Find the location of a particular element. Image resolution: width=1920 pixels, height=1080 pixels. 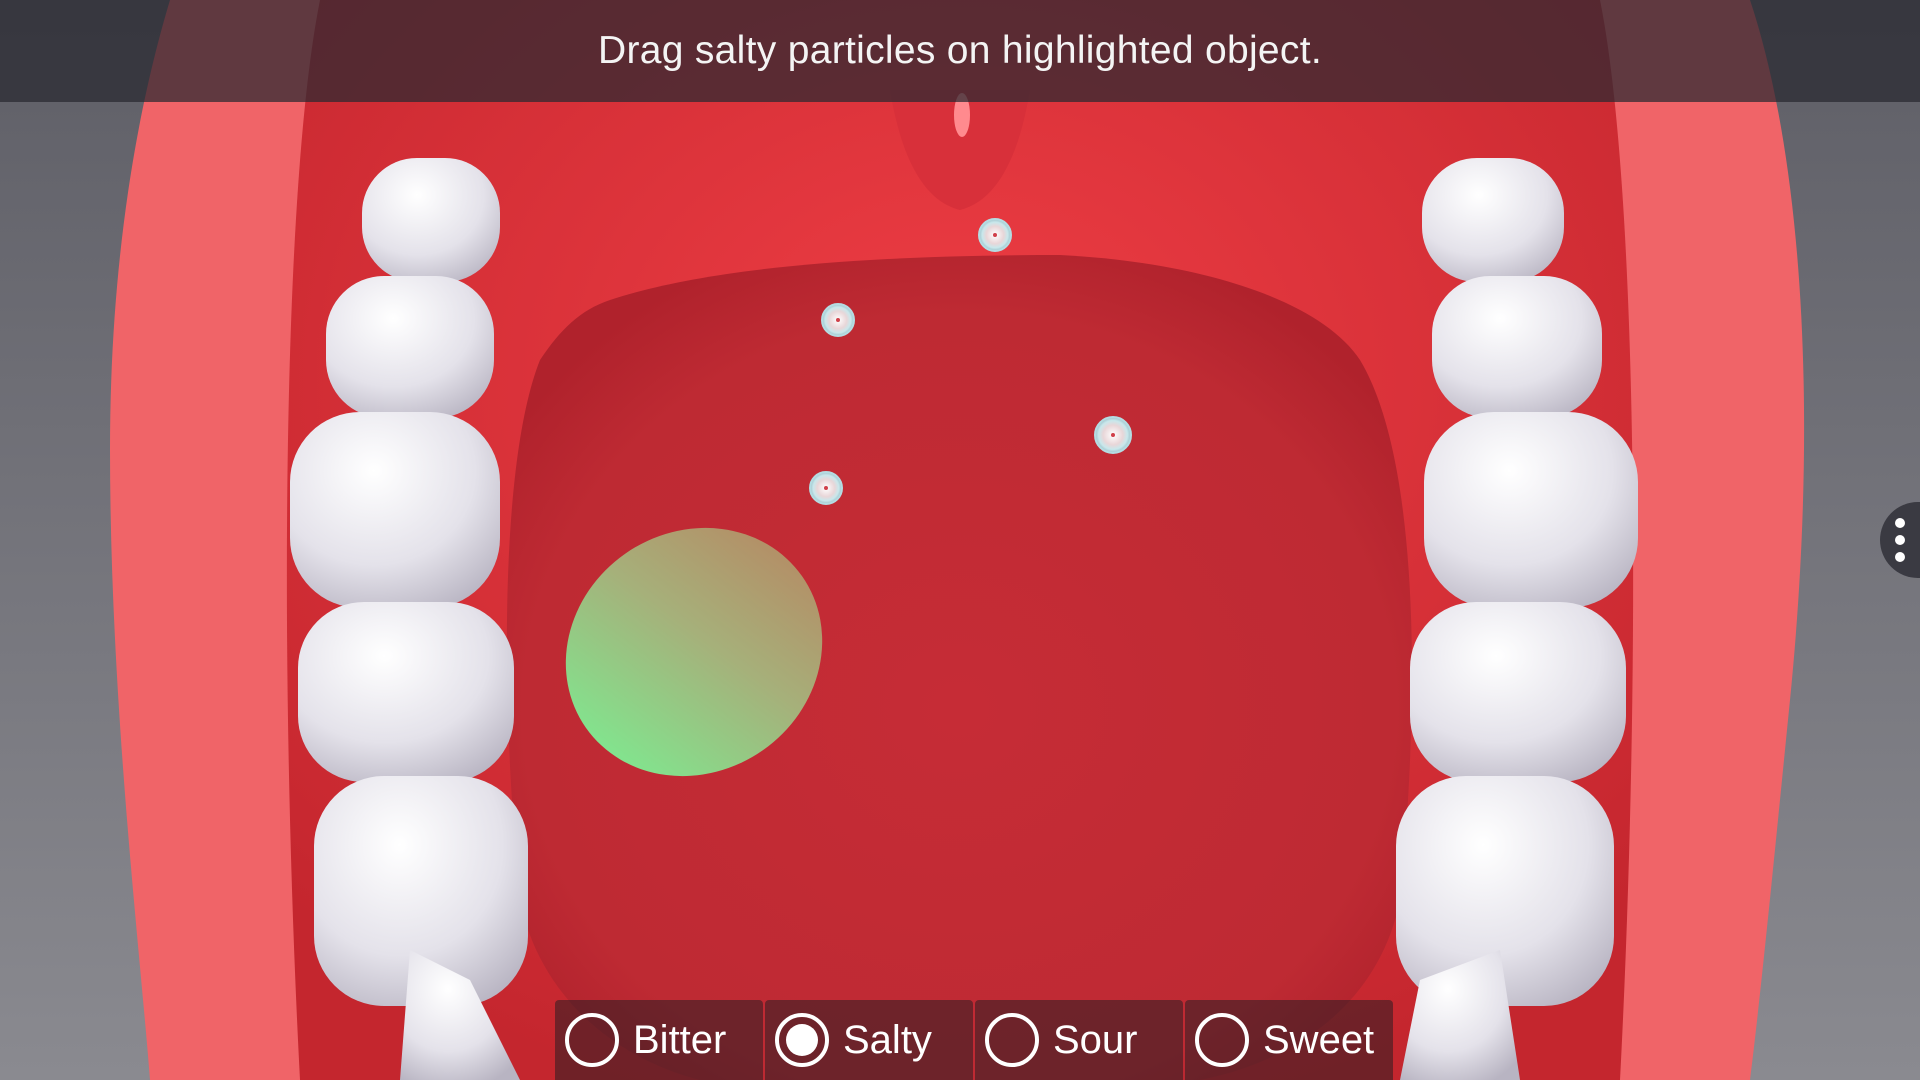

taste-label: Sweet is located at coordinates (1319, 1039).